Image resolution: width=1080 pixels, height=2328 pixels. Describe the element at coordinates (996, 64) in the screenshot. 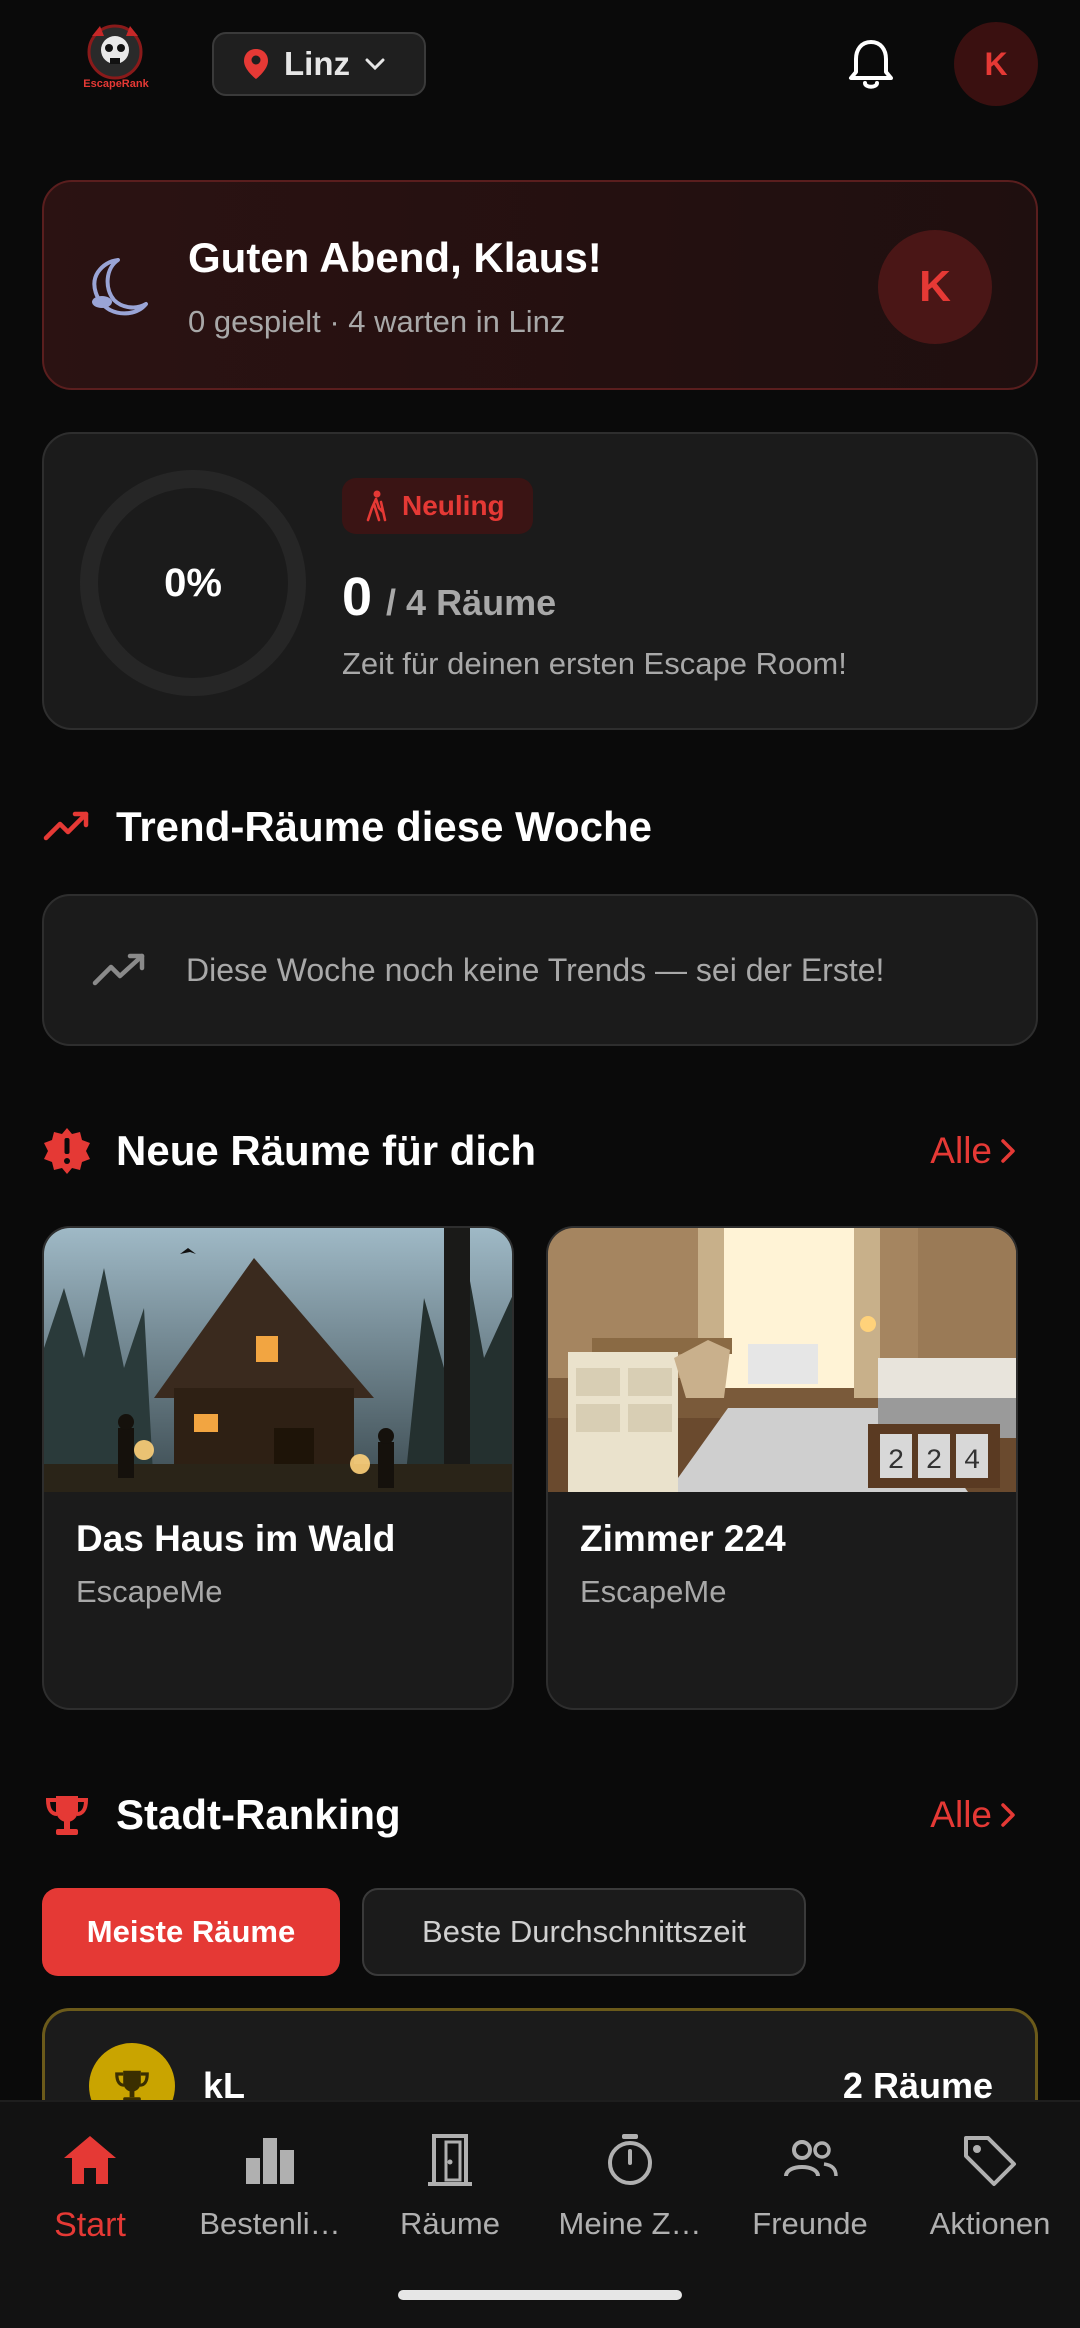

I see `profile-avatar: K` at that location.